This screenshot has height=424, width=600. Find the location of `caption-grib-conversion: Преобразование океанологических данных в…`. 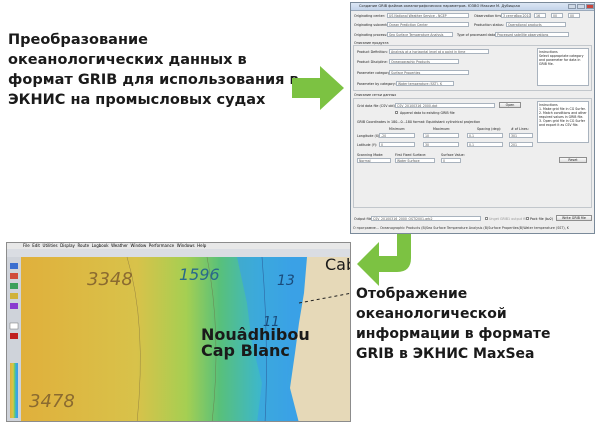

caption-grib-conversion: Преобразование океанологических данных в… is located at coordinates (153, 70).